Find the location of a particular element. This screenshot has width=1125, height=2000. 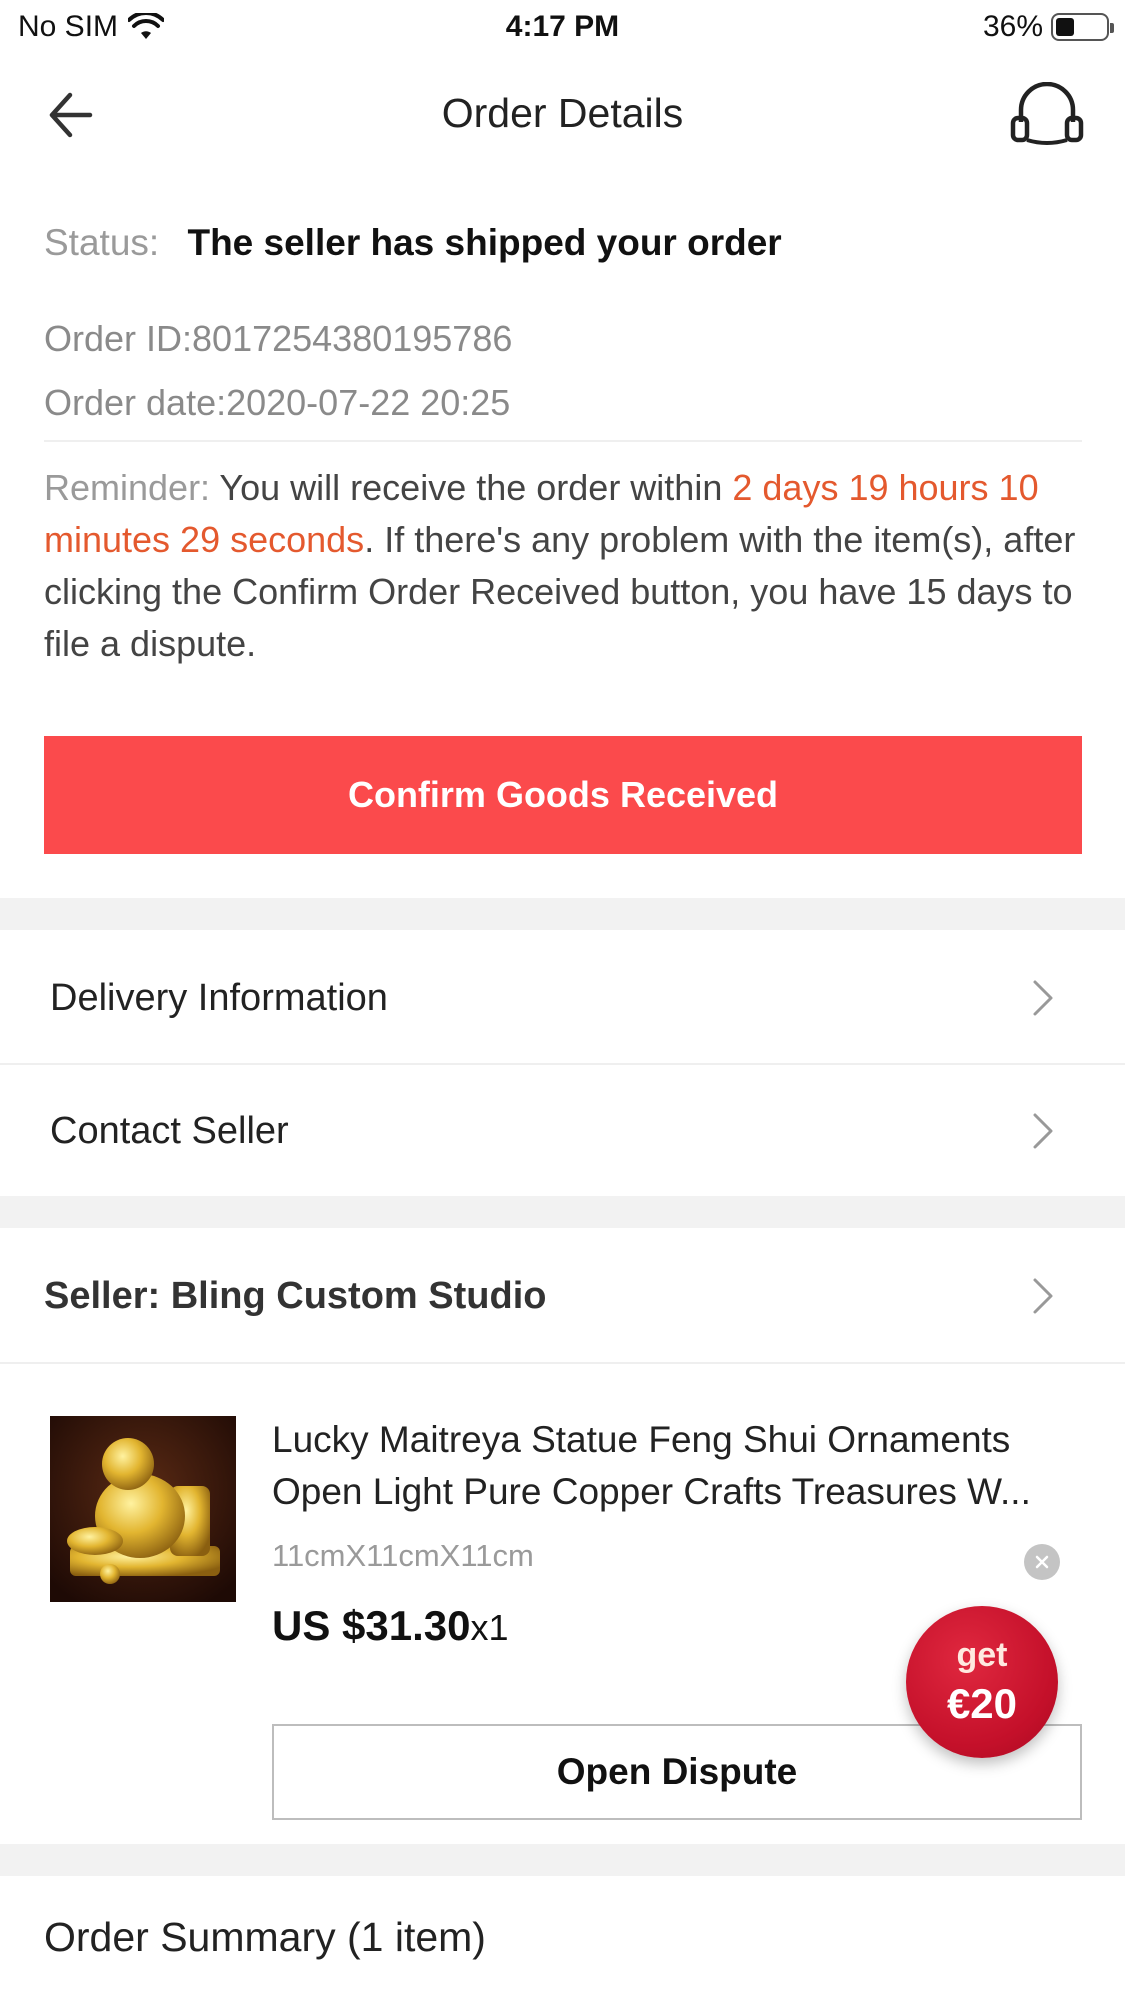

order-date: Order date:2020-07-22 20:25 is located at coordinates (277, 402).